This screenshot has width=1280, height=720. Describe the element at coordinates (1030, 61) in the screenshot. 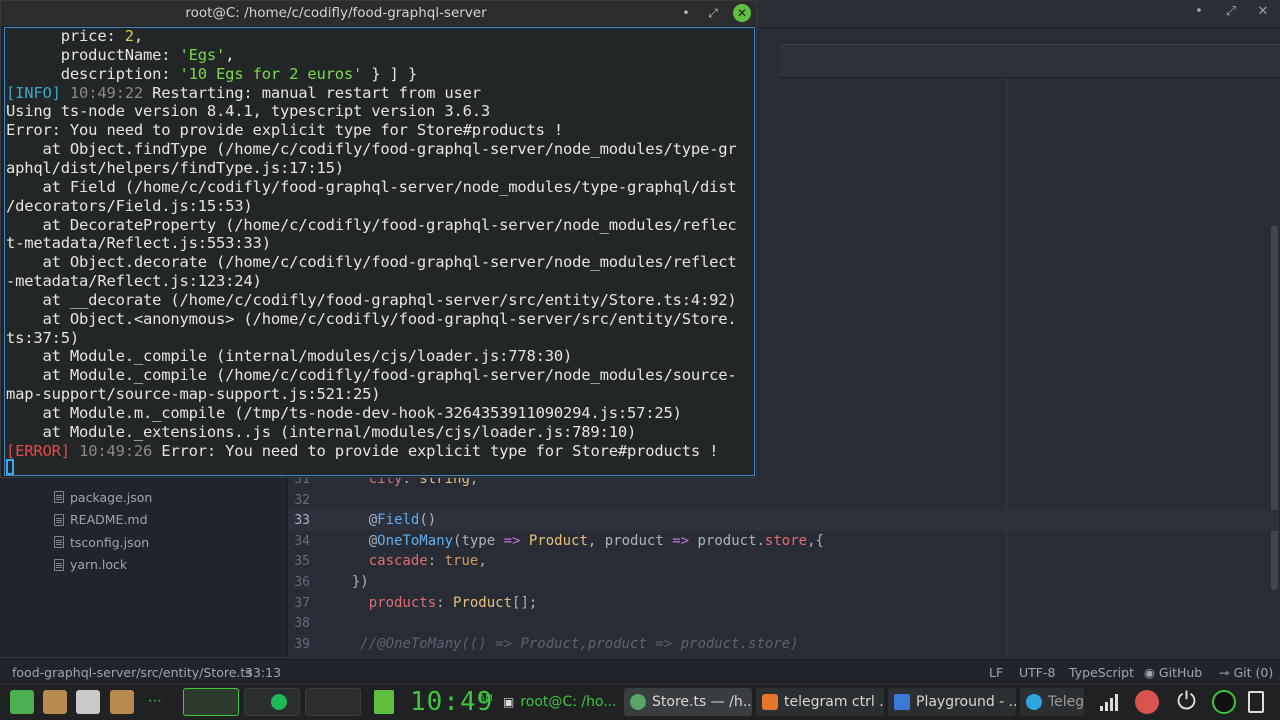

I see `editor-tab-strip` at that location.